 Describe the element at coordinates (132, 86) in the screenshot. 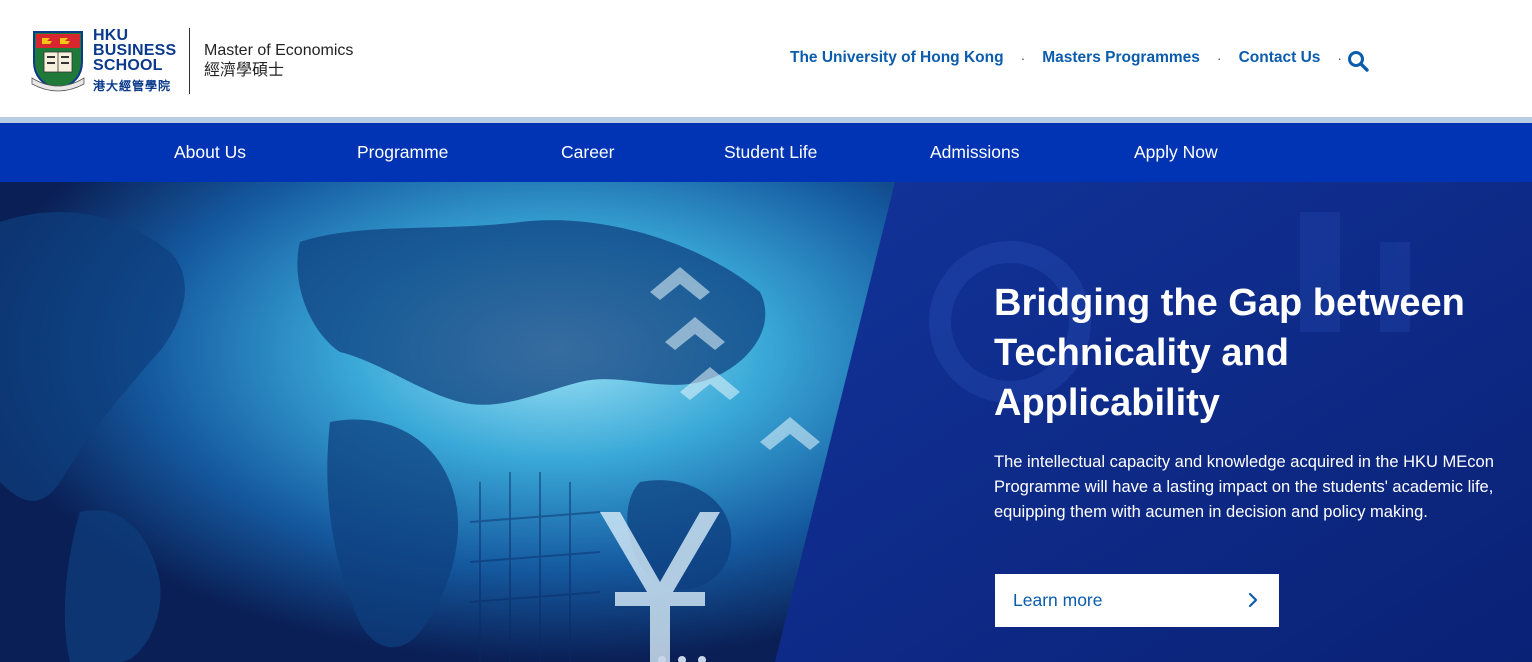

I see `school-name-chinese: 港大經管學院` at that location.